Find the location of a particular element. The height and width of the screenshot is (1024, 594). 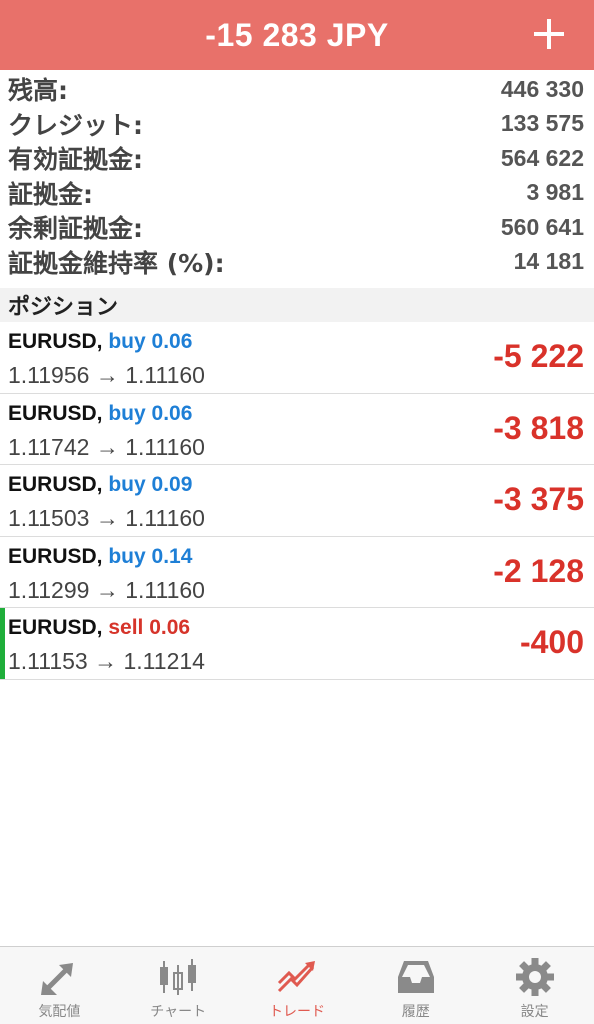

position-profit: -3 375 is located at coordinates (538, 499).